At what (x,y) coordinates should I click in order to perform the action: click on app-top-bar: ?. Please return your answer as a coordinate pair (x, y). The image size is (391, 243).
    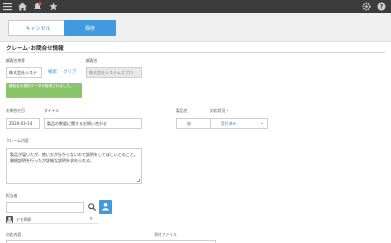
    Looking at the image, I should click on (195, 6).